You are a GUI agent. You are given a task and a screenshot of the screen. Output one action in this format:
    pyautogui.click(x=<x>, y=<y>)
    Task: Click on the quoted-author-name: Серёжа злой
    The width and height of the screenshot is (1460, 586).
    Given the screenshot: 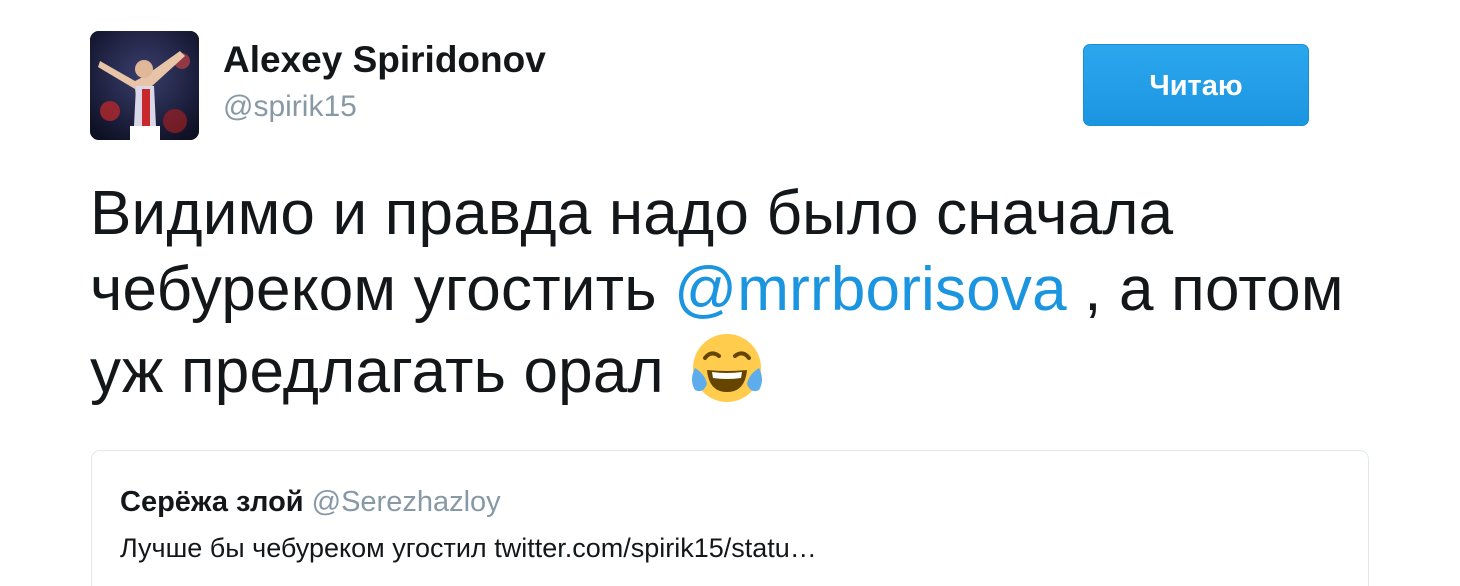 What is the action you would take?
    pyautogui.click(x=212, y=502)
    